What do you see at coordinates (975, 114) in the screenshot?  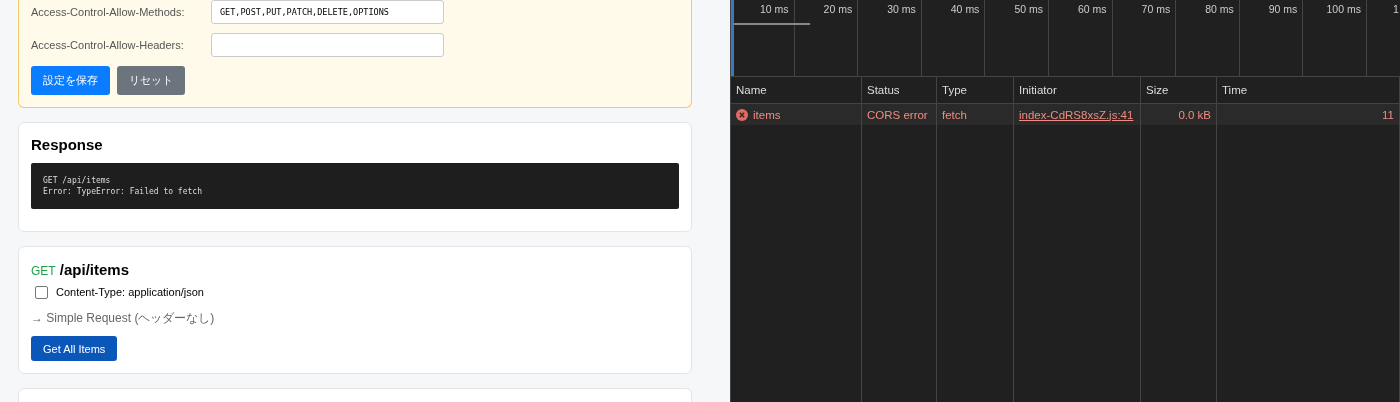 I see `table-cell: fetch` at bounding box center [975, 114].